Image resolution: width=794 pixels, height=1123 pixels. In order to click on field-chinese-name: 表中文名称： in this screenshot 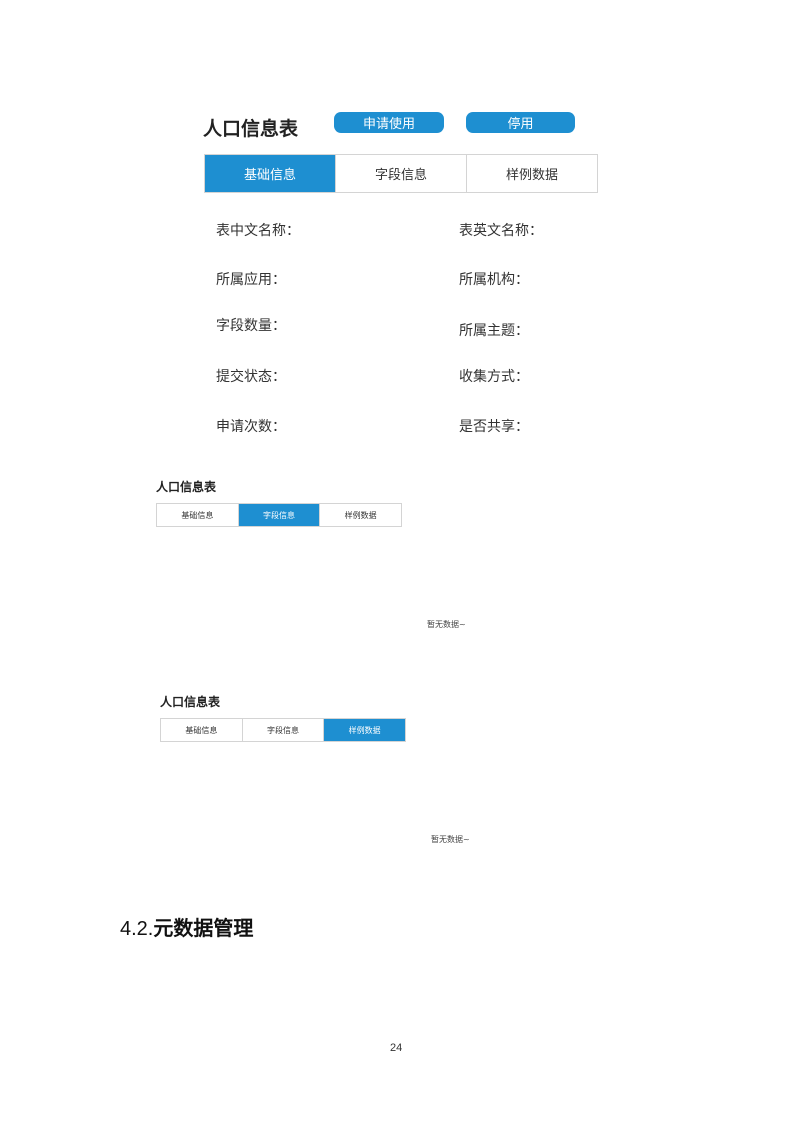, I will do `click(258, 231)`.